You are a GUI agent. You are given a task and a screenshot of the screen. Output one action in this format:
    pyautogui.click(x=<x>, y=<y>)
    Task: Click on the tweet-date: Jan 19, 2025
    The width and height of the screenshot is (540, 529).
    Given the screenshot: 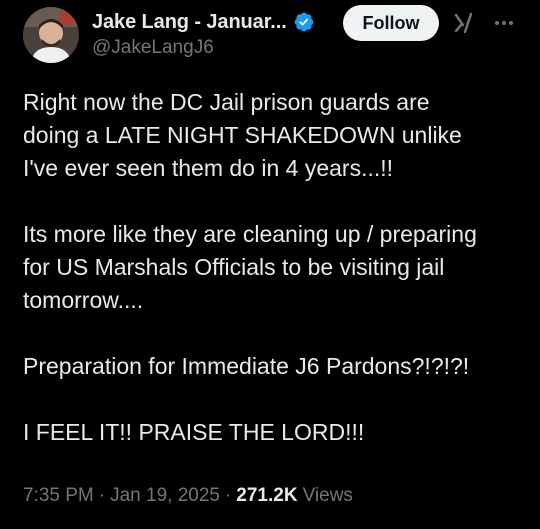 What is the action you would take?
    pyautogui.click(x=165, y=496)
    